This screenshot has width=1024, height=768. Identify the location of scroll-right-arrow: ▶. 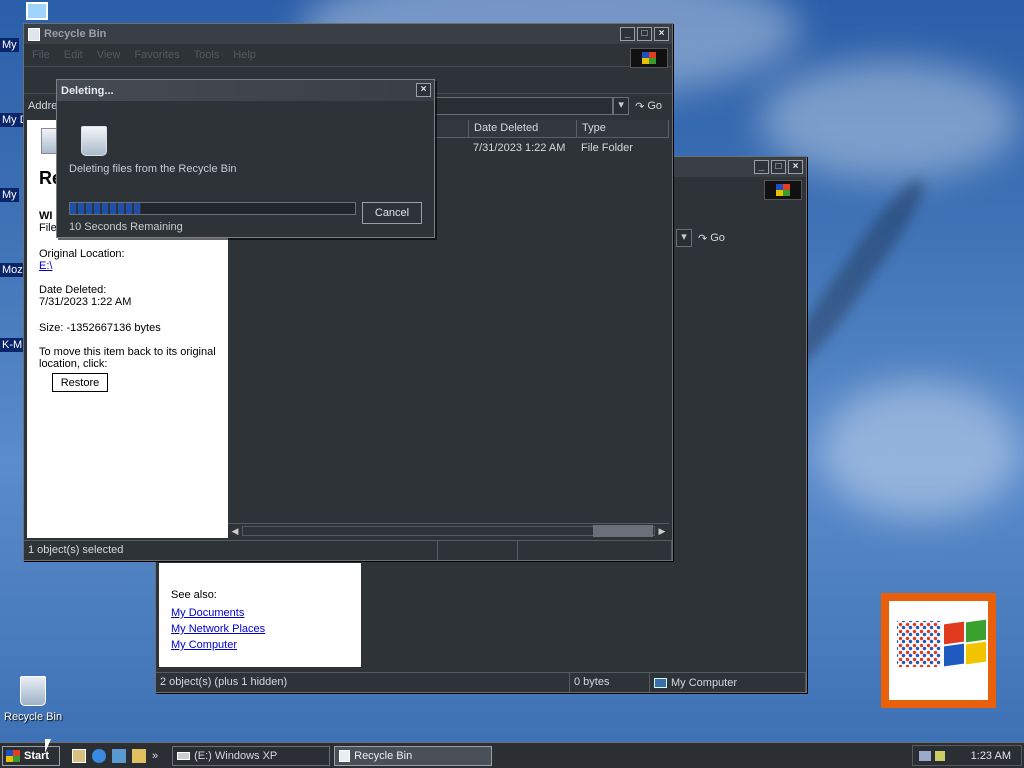
(662, 531).